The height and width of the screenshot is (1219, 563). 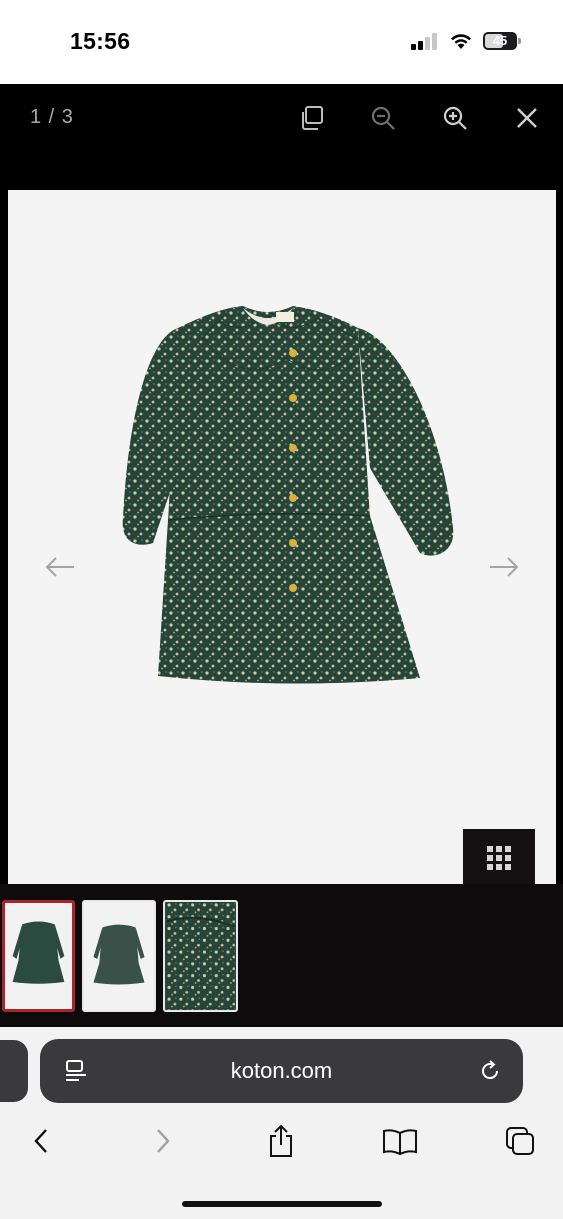 I want to click on image-counter: 1 / 3, so click(x=52, y=117).